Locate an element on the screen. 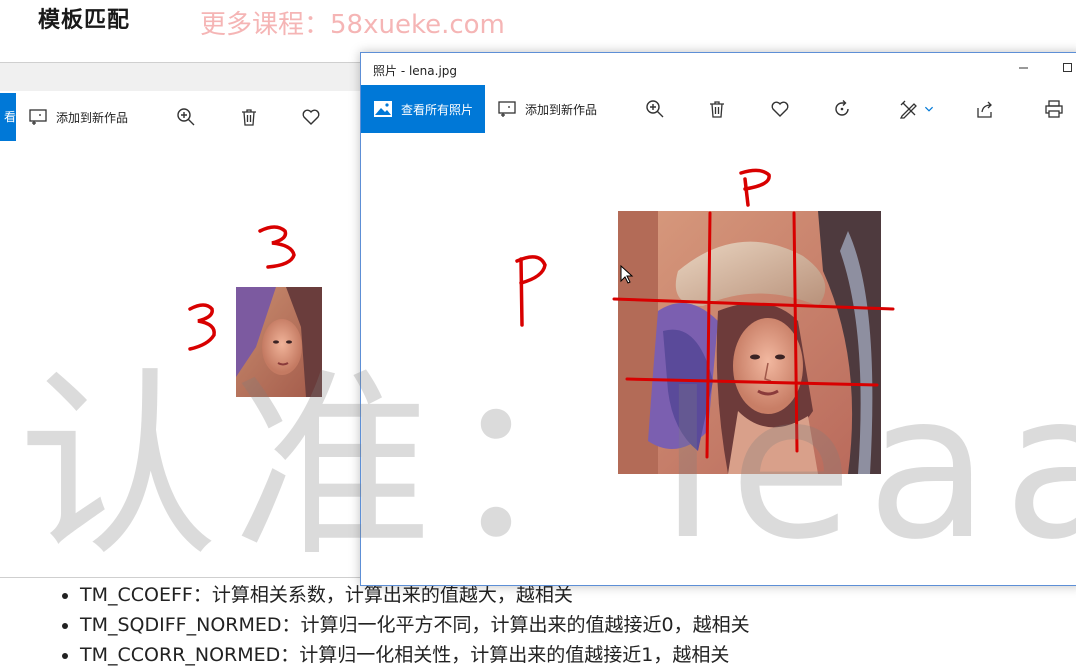  minimize-button is located at coordinates (1024, 69).